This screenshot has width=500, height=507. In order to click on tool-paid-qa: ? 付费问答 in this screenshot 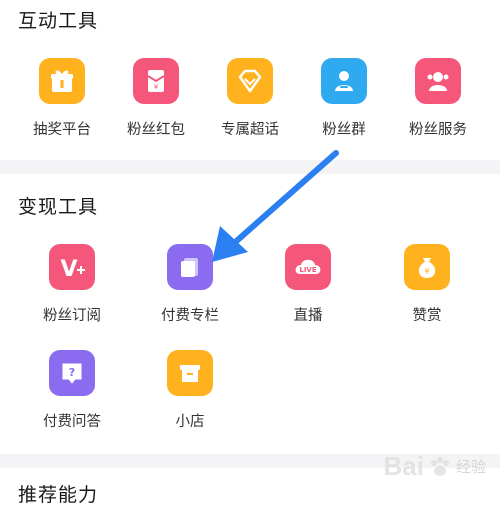, I will do `click(72, 390)`.